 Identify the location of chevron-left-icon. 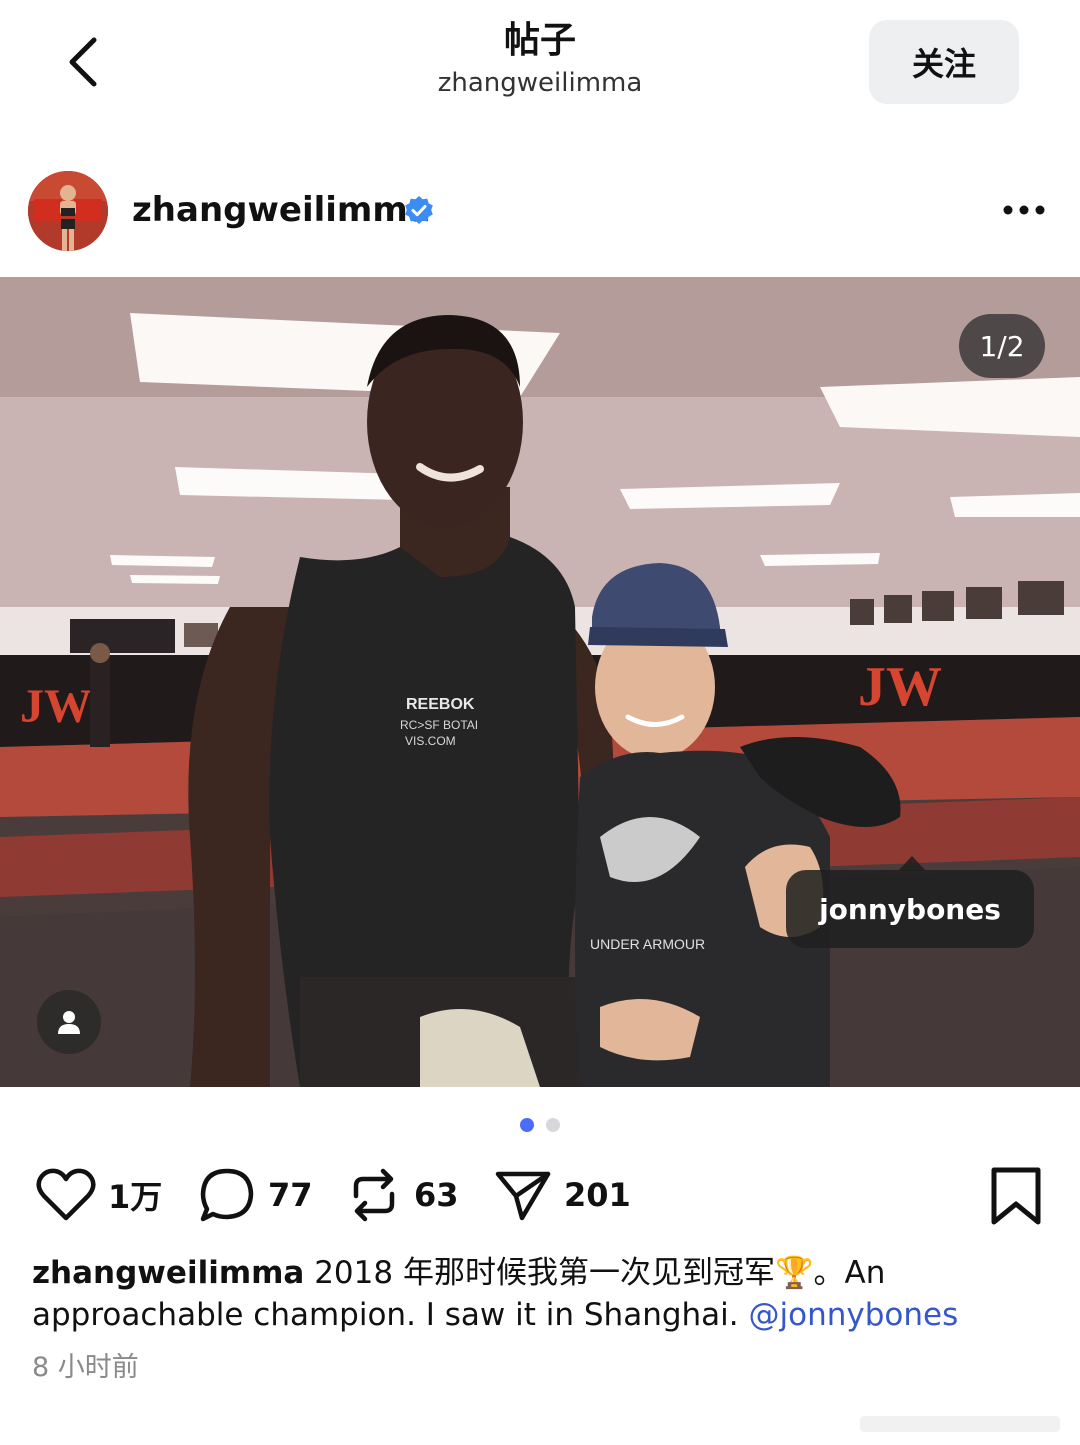
(83, 62).